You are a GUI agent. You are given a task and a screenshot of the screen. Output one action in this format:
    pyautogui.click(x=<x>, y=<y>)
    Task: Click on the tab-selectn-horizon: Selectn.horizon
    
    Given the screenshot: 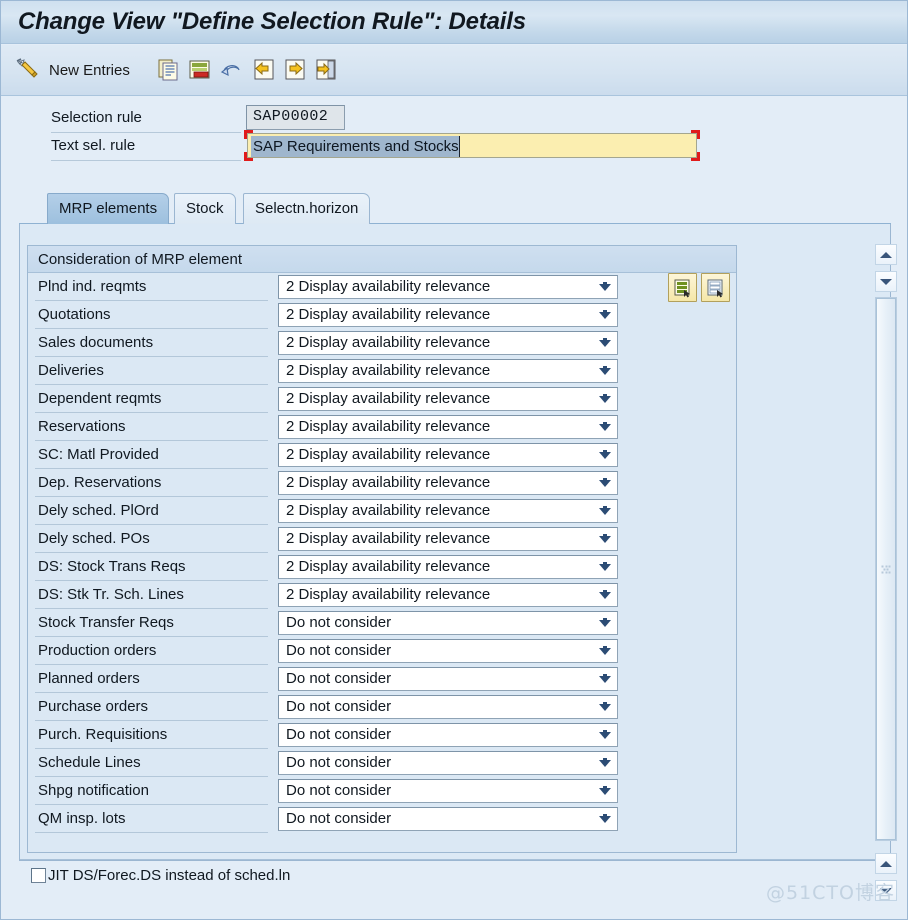 What is the action you would take?
    pyautogui.click(x=307, y=208)
    